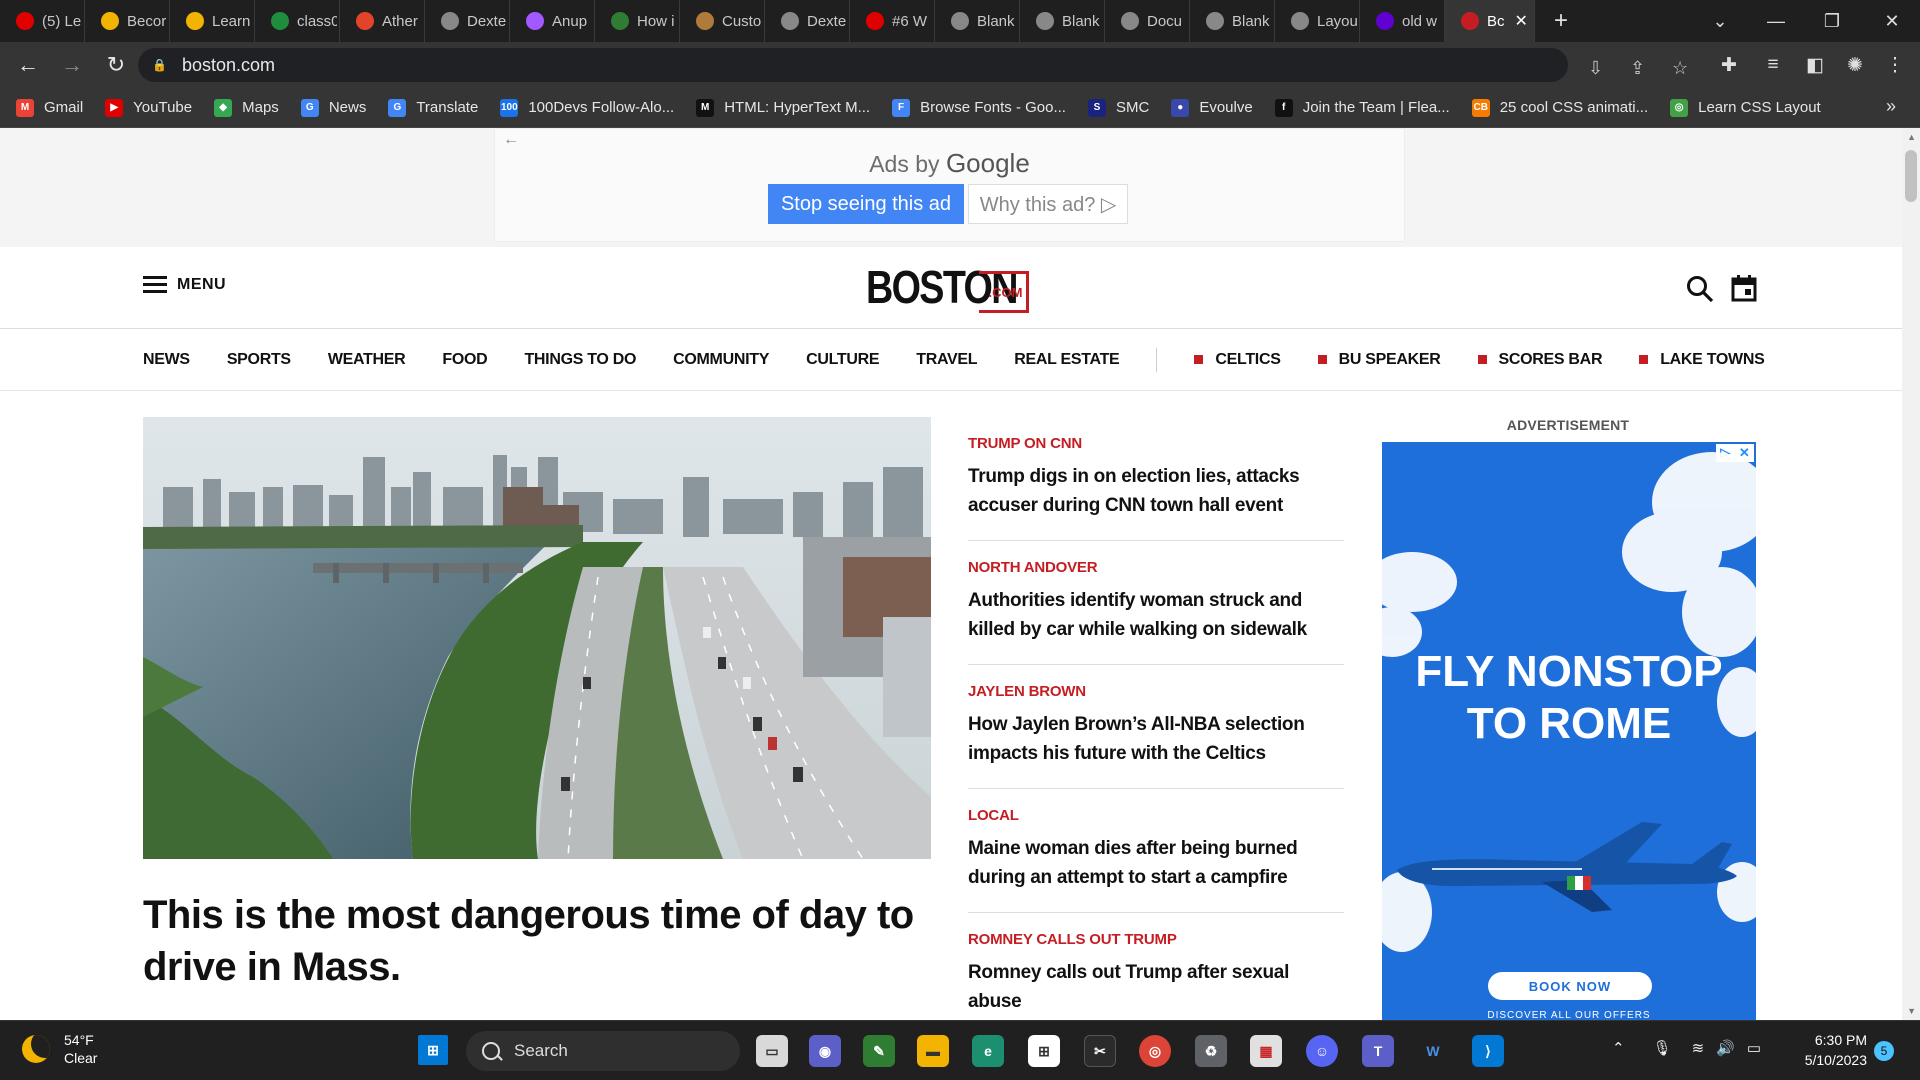 The image size is (1920, 1080). What do you see at coordinates (1490, 21) in the screenshot?
I see `browser-tab: Bc ✕` at bounding box center [1490, 21].